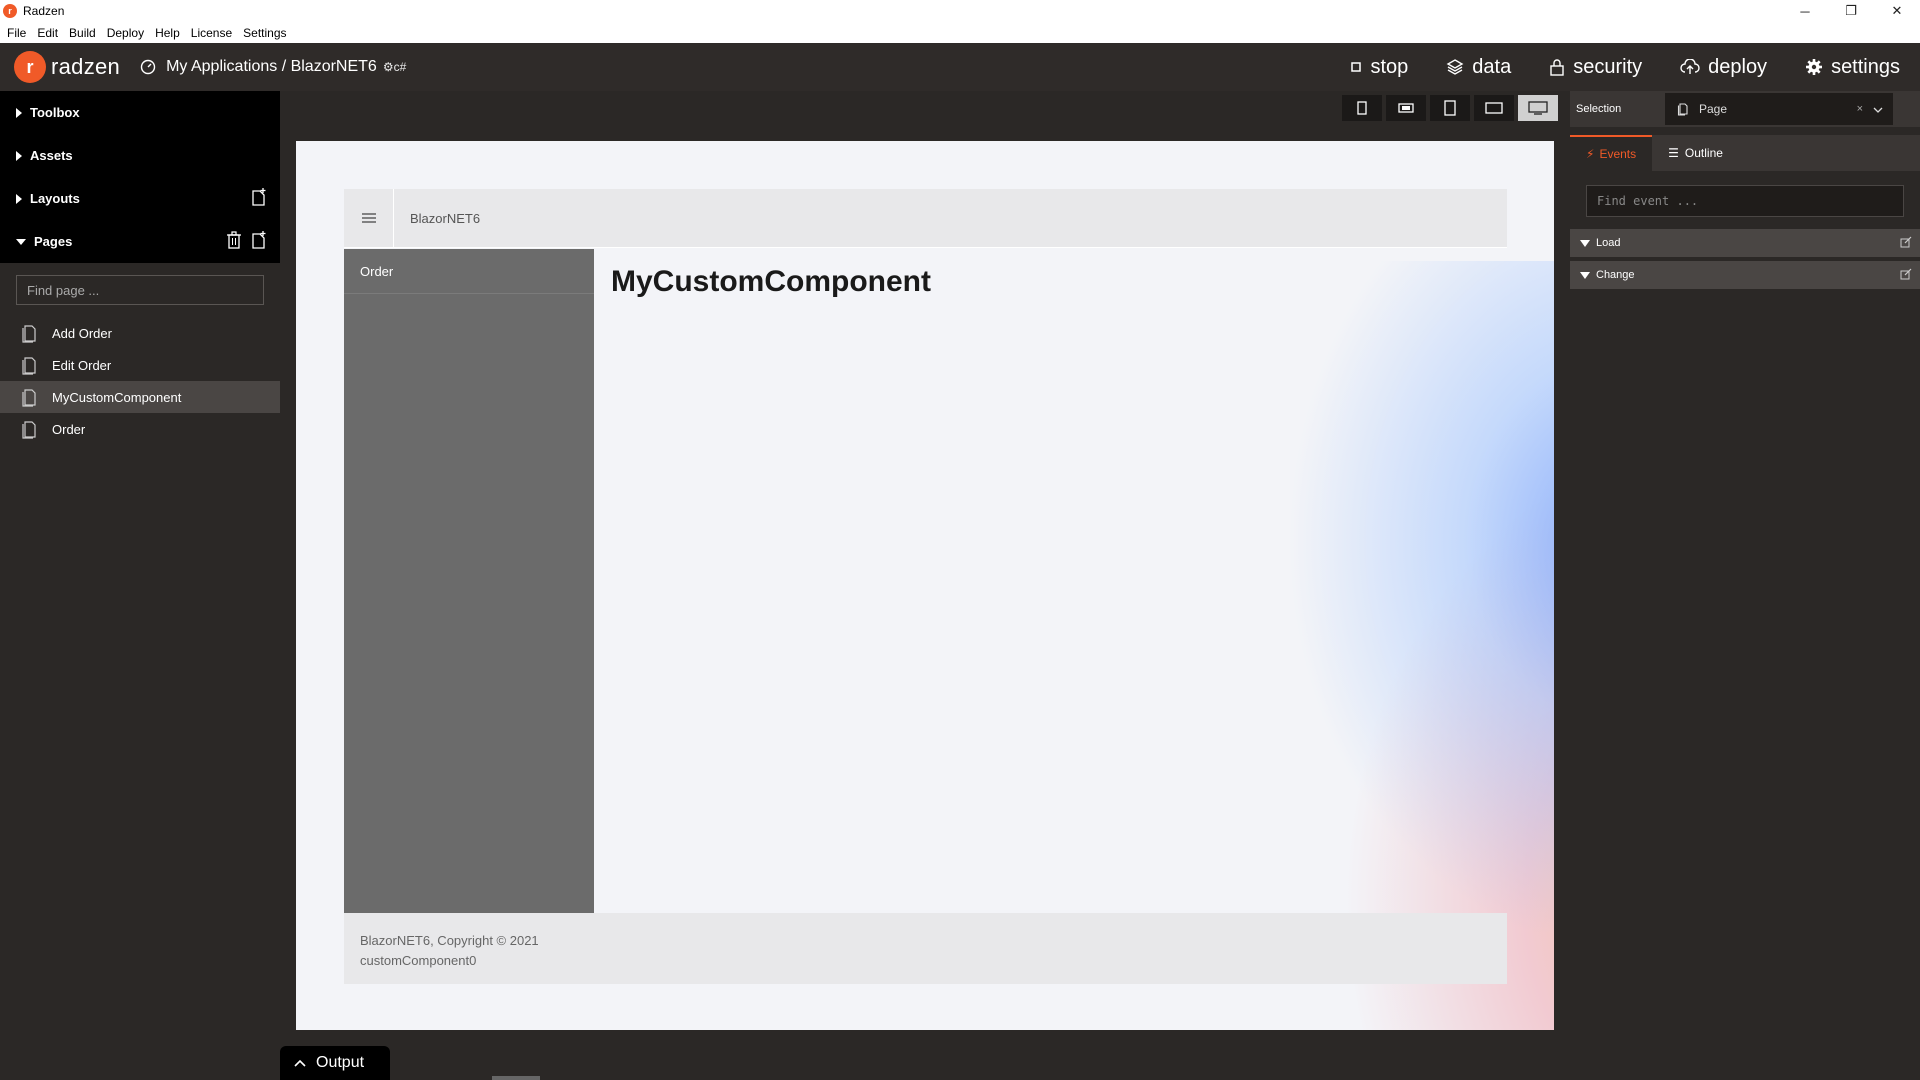 The image size is (1920, 1080). I want to click on tab-outline: ☰ Outline, so click(1695, 153).